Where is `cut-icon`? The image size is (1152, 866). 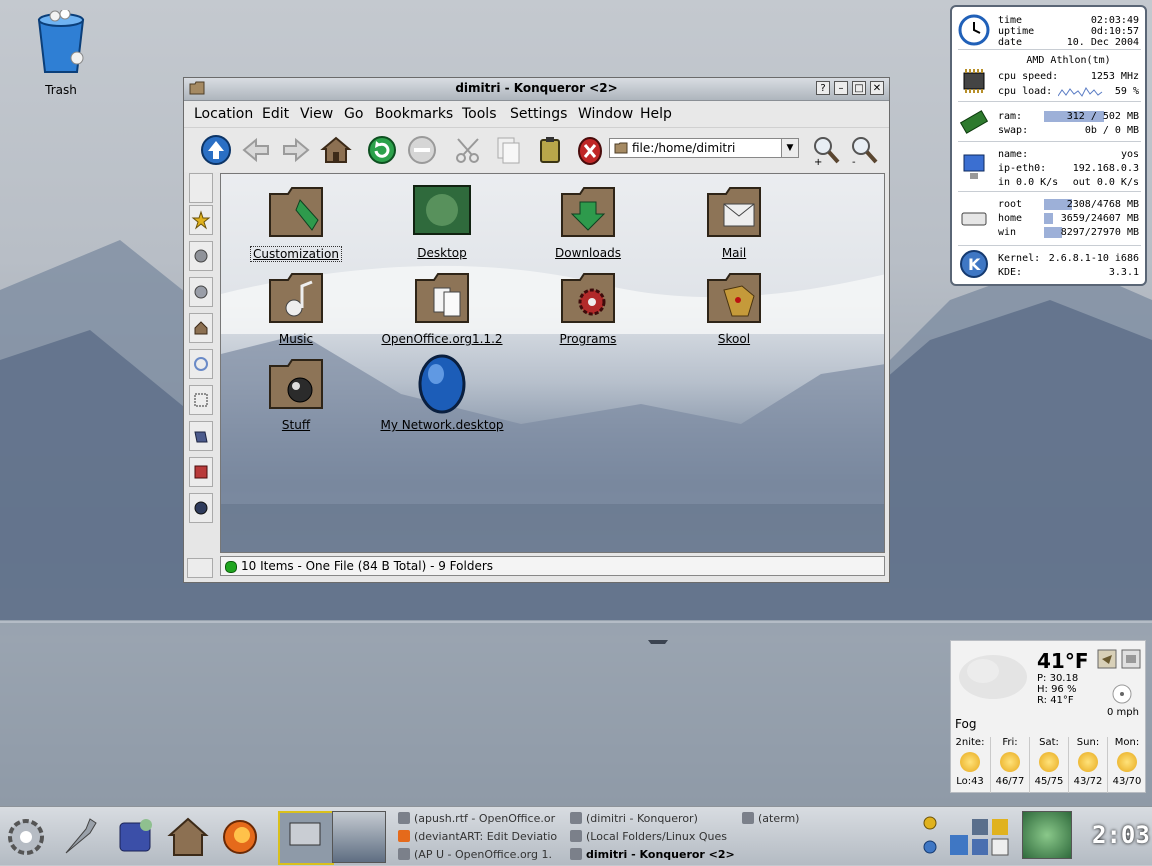
cut-icon is located at coordinates (468, 150).